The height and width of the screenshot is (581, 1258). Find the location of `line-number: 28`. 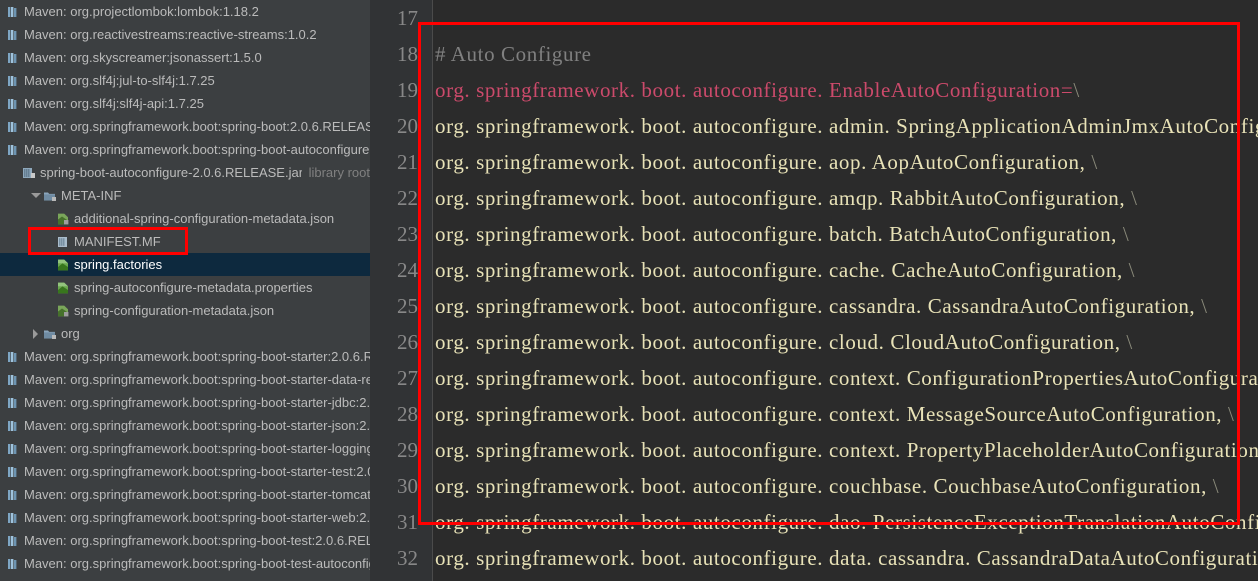

line-number: 28 is located at coordinates (407, 414).